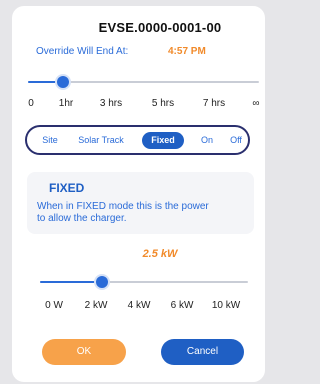 The image size is (320, 384). Describe the element at coordinates (50, 140) in the screenshot. I see `mode-site: Site` at that location.